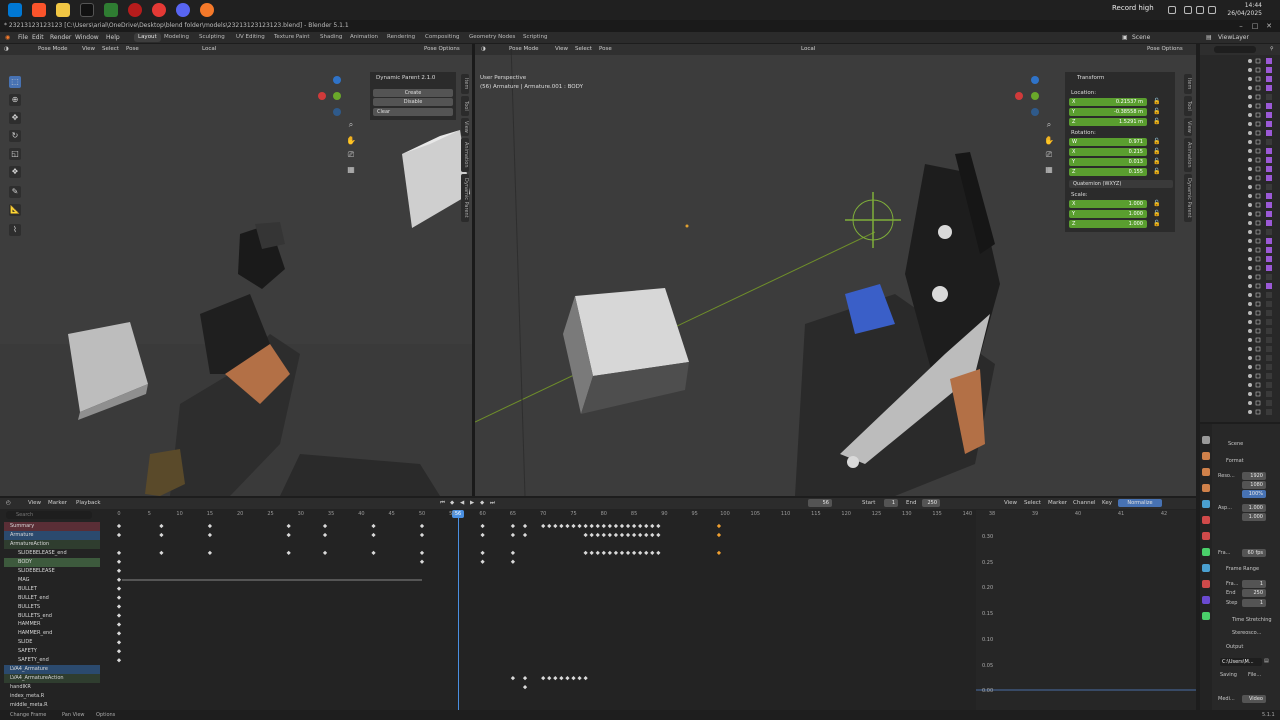  I want to click on graph-menu-key: Key, so click(1107, 503).